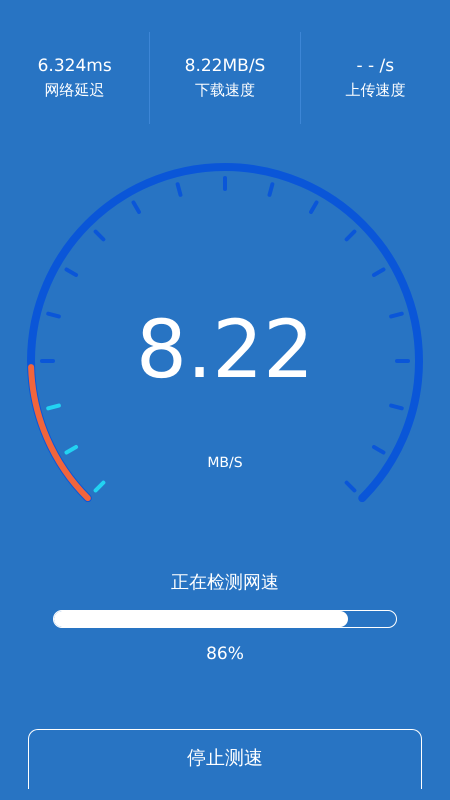 The image size is (450, 800). What do you see at coordinates (375, 90) in the screenshot?
I see `stat-label: 上传速度` at bounding box center [375, 90].